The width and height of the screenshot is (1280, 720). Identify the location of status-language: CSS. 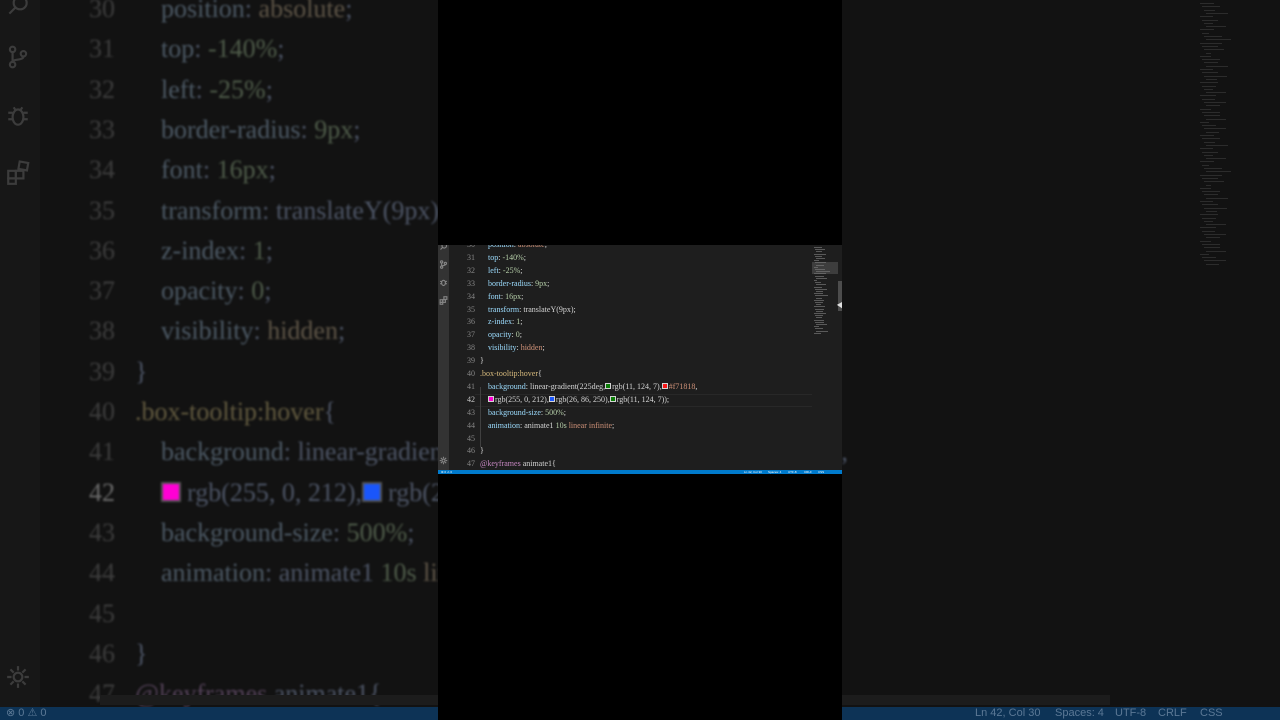
(821, 472).